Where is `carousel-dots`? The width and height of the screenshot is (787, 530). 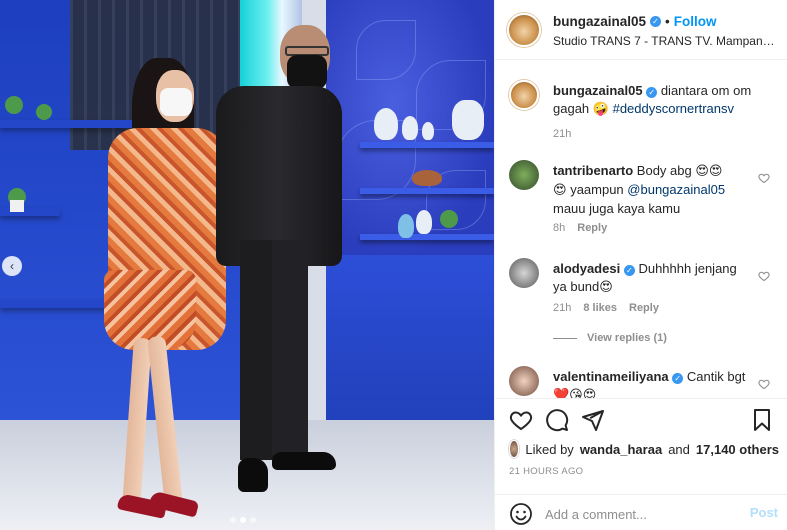 carousel-dots is located at coordinates (243, 520).